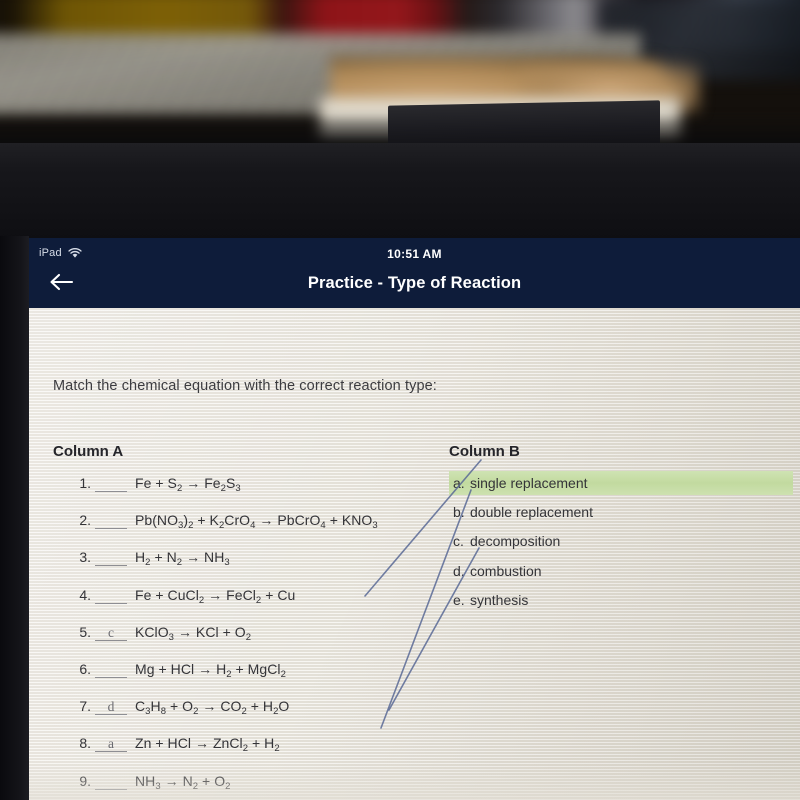 The height and width of the screenshot is (800, 800). I want to click on question-row: 8. a Zn + HCl → ZnCl2 + H2, so click(171, 748).